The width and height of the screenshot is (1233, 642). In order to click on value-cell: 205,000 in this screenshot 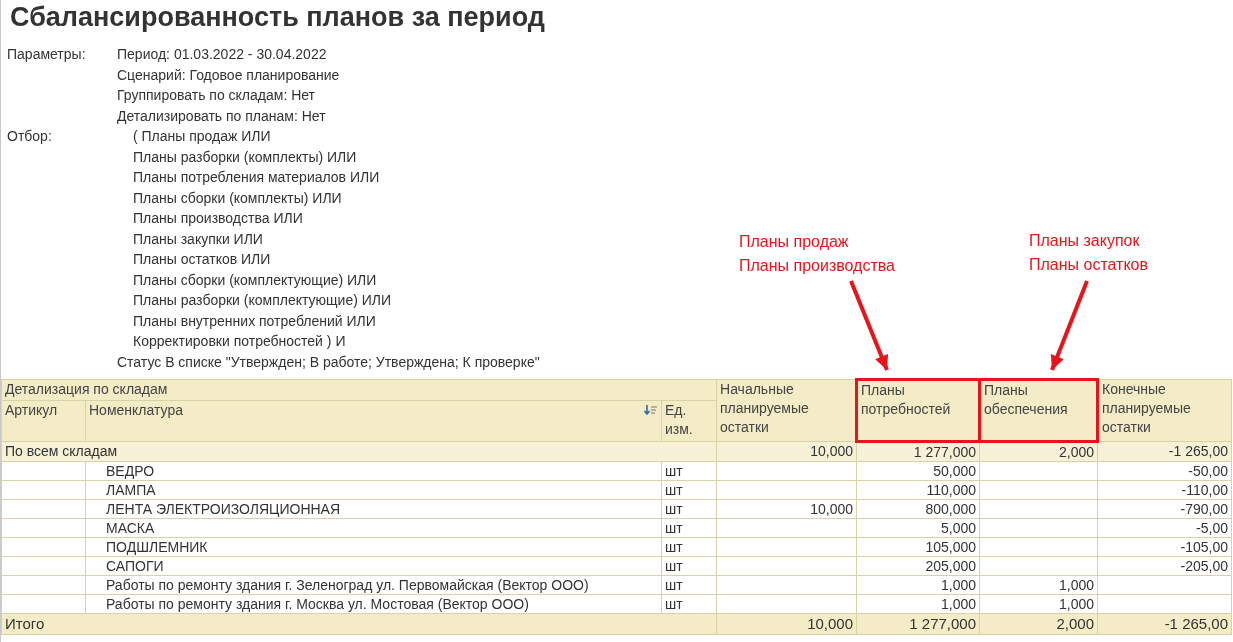, I will do `click(918, 566)`.